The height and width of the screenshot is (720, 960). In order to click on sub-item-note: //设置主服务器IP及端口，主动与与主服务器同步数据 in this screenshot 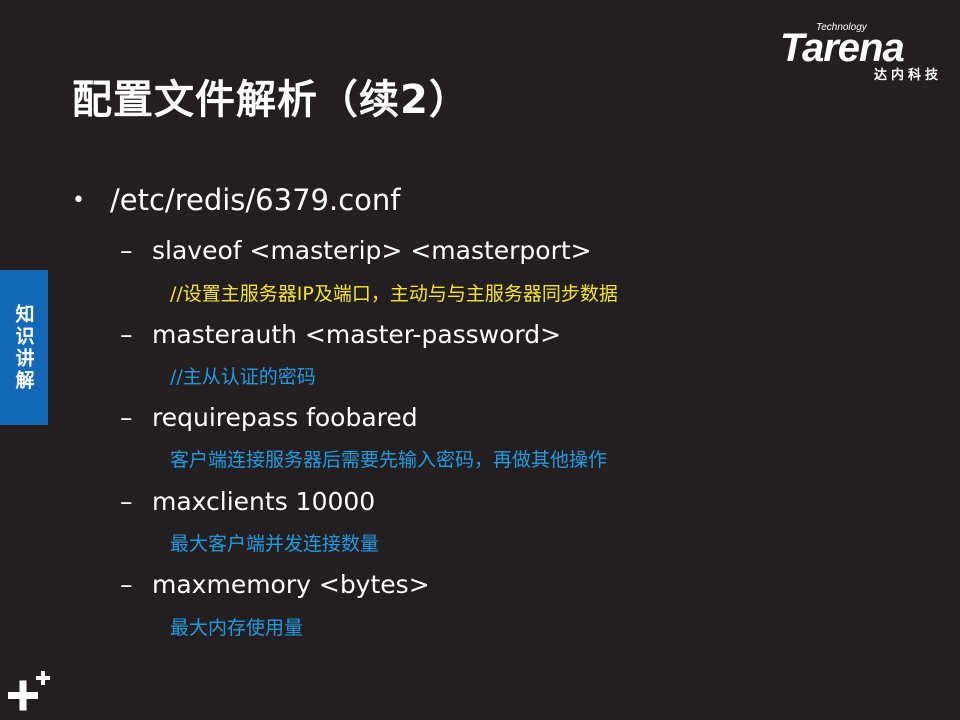, I will do `click(394, 294)`.